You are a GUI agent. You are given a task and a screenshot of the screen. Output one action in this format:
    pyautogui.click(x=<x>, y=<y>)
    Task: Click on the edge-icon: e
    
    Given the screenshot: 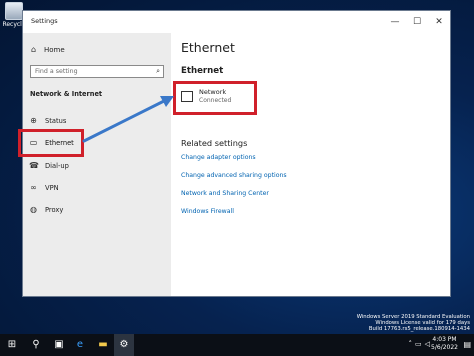 What is the action you would take?
    pyautogui.click(x=80, y=345)
    